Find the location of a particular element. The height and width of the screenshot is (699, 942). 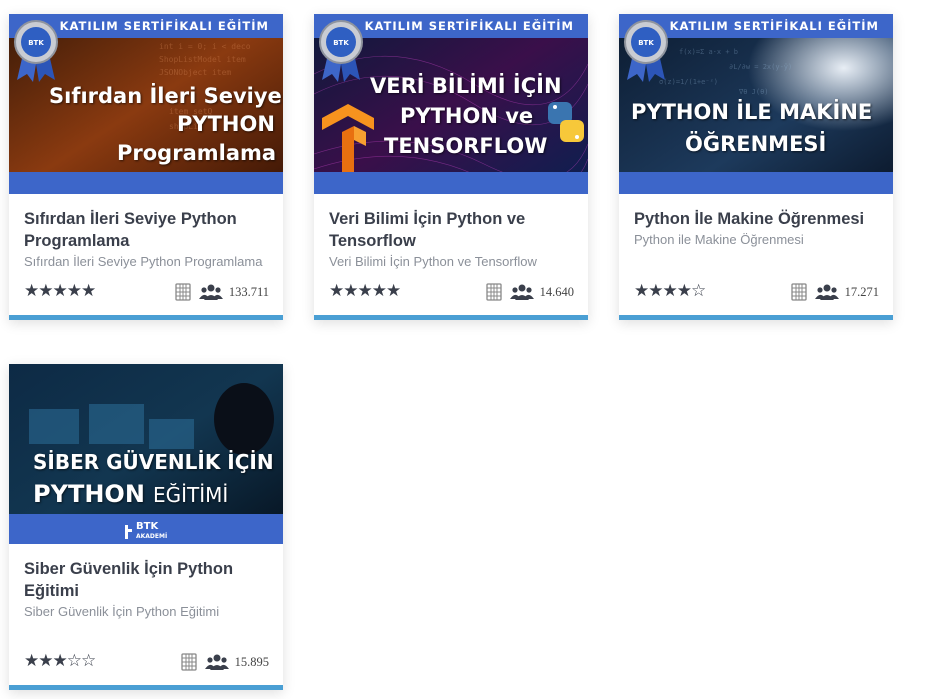

thumbnail-line-1: VERİ BİLİMİ İÇİN is located at coordinates (466, 86).